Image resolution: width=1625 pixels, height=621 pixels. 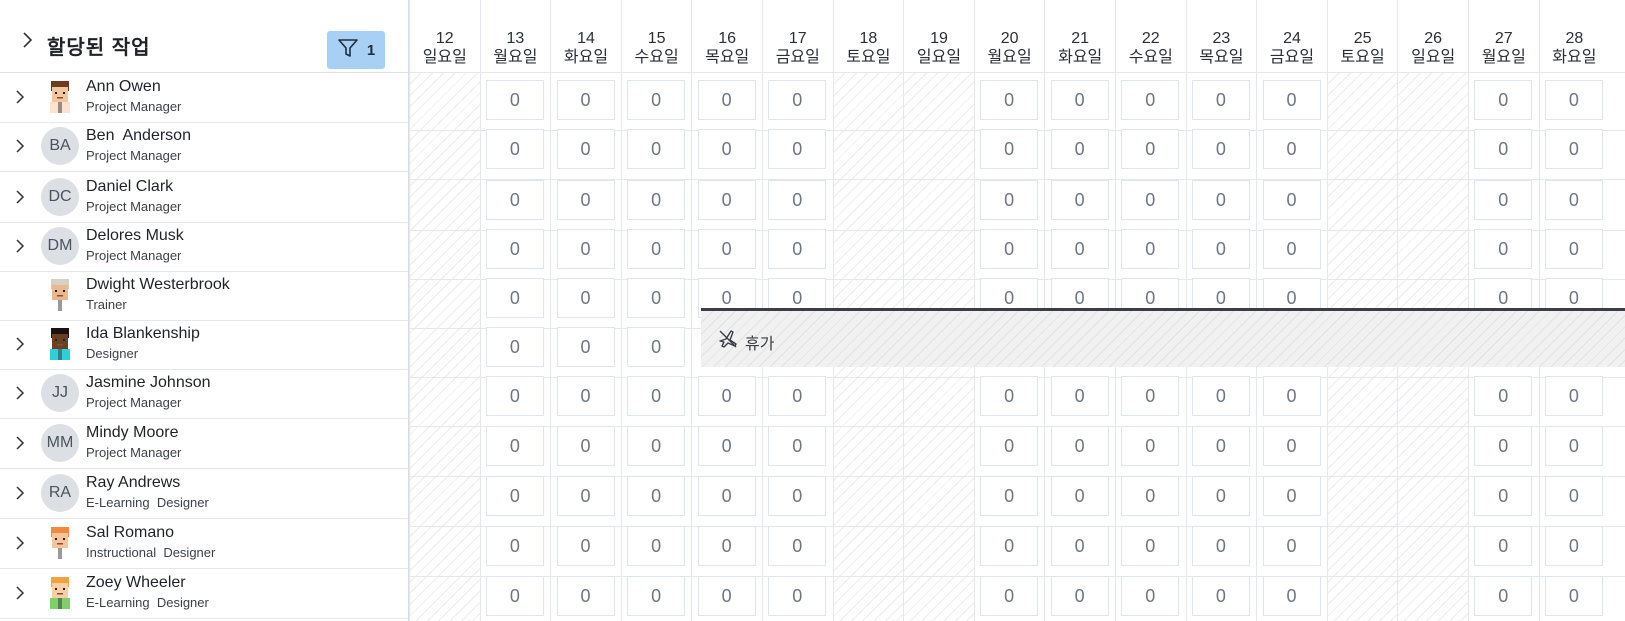 What do you see at coordinates (132, 433) in the screenshot?
I see `person-name: Mindy Moore` at bounding box center [132, 433].